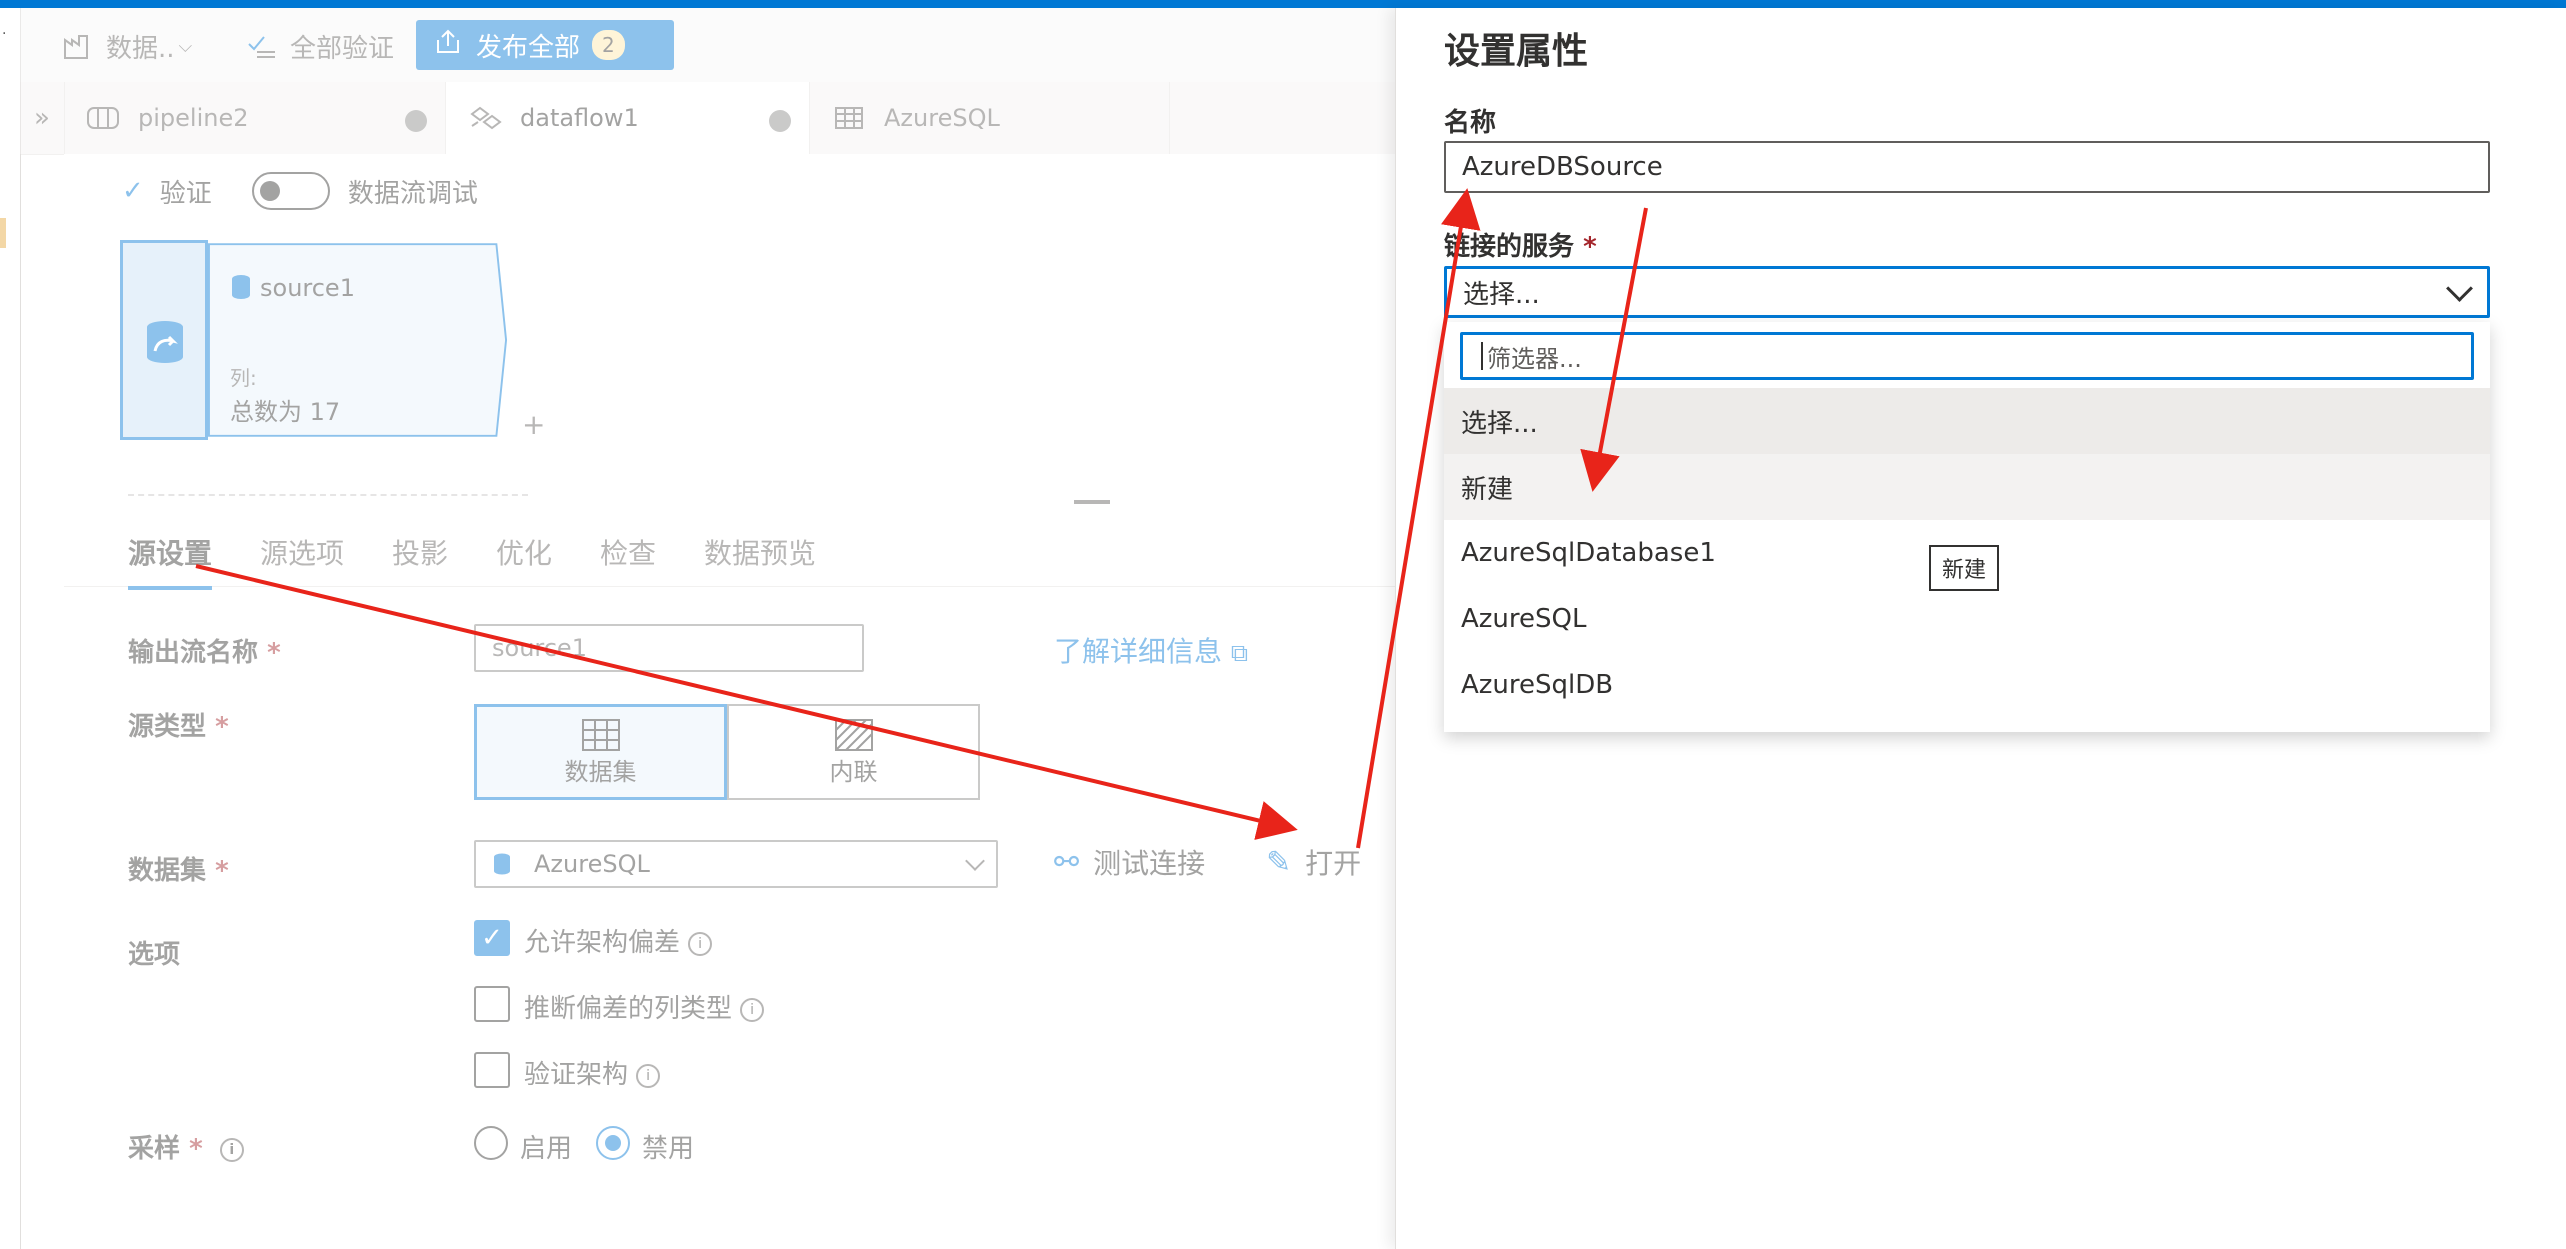  What do you see at coordinates (448, 45) in the screenshot?
I see `upload-icon` at bounding box center [448, 45].